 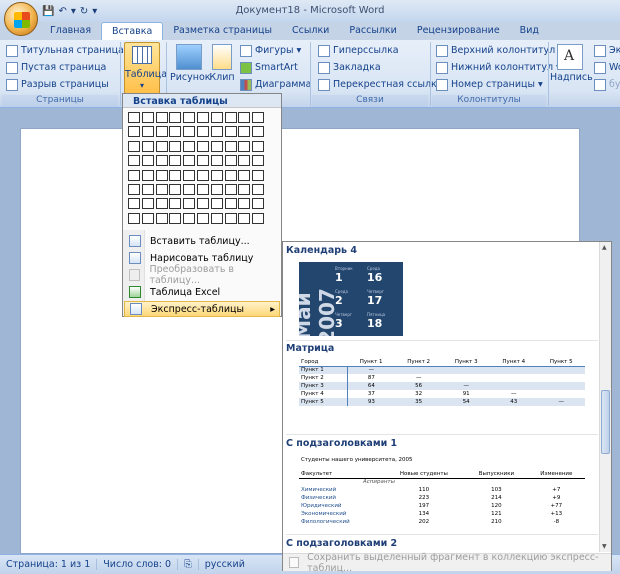 I want to click on picture-icon, so click(x=189, y=57).